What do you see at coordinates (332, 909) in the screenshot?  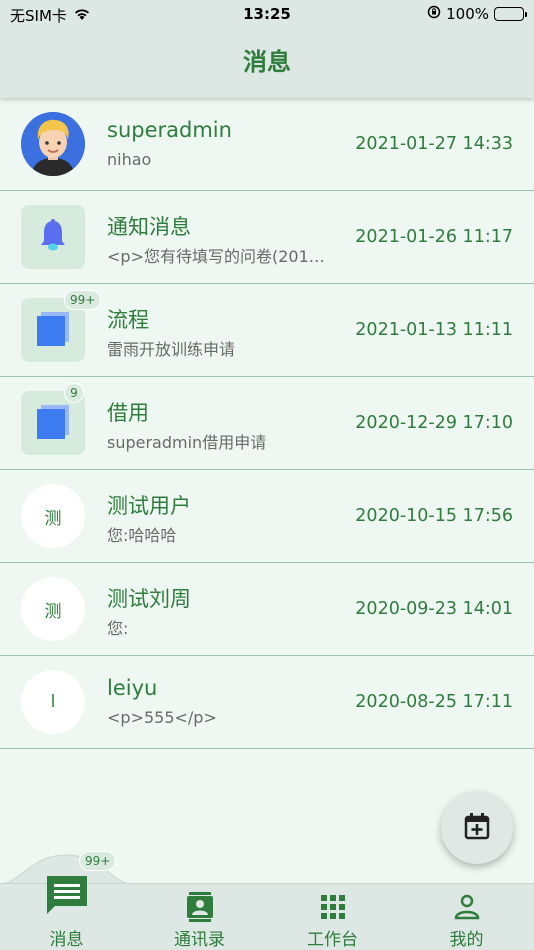 I see `grid-icon` at bounding box center [332, 909].